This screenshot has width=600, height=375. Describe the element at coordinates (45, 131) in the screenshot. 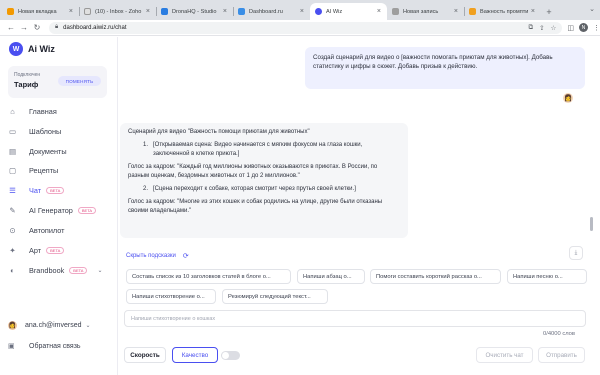

I see `sidebar-item-label: Шаблоны` at that location.